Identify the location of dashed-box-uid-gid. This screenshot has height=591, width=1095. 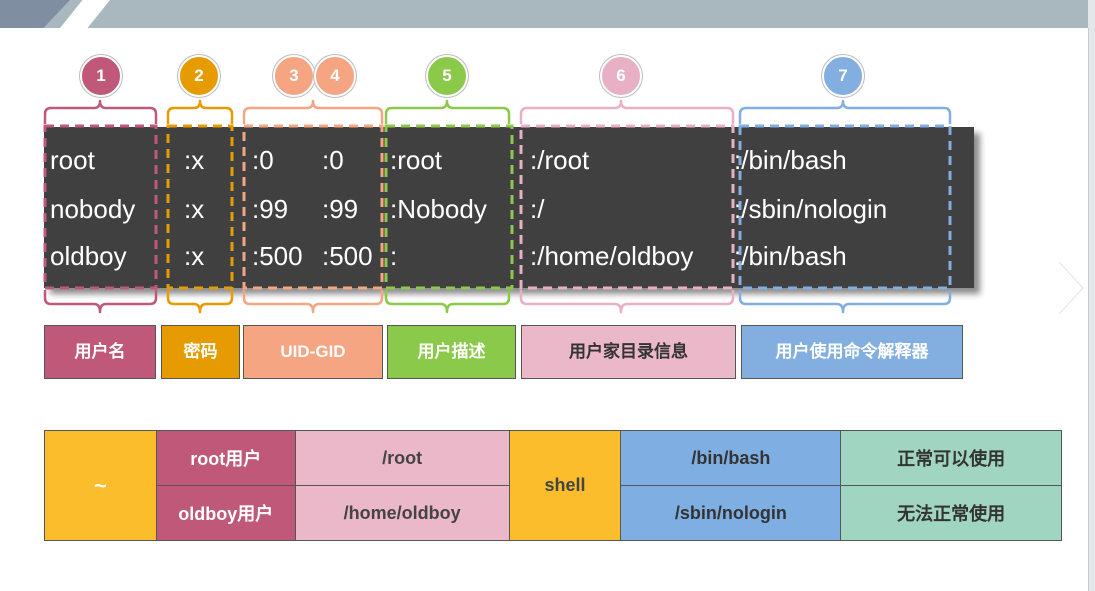
(313, 207).